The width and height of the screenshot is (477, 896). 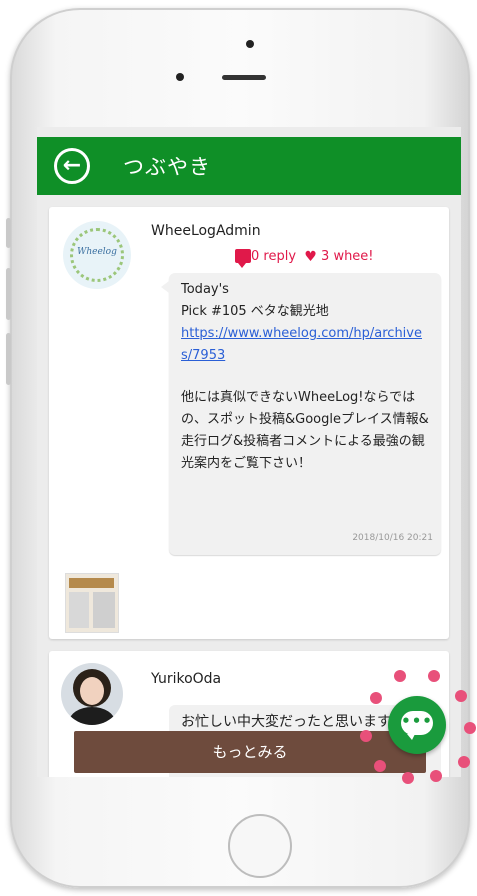 What do you see at coordinates (186, 679) in the screenshot?
I see `post-username: YurikoOda` at bounding box center [186, 679].